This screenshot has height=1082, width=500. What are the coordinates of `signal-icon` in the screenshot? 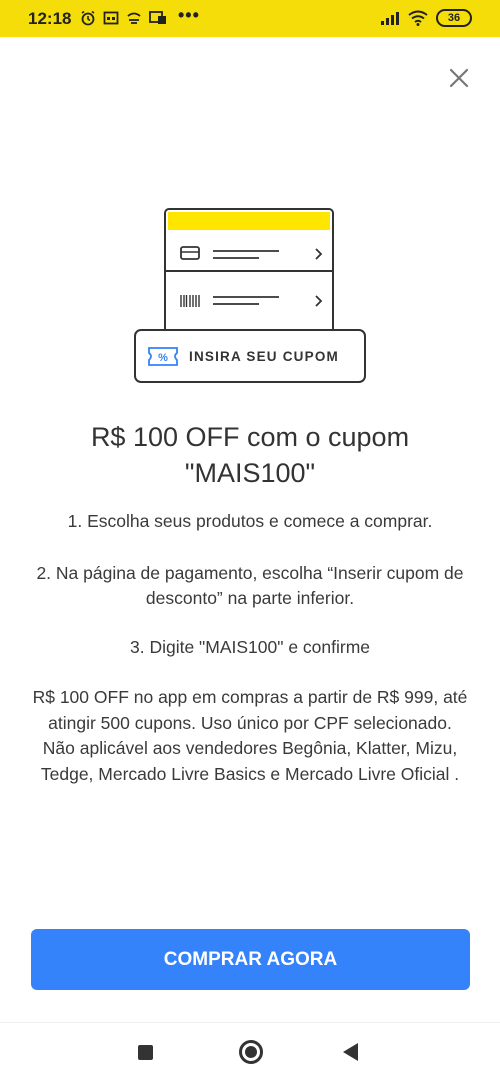 It's located at (390, 18).